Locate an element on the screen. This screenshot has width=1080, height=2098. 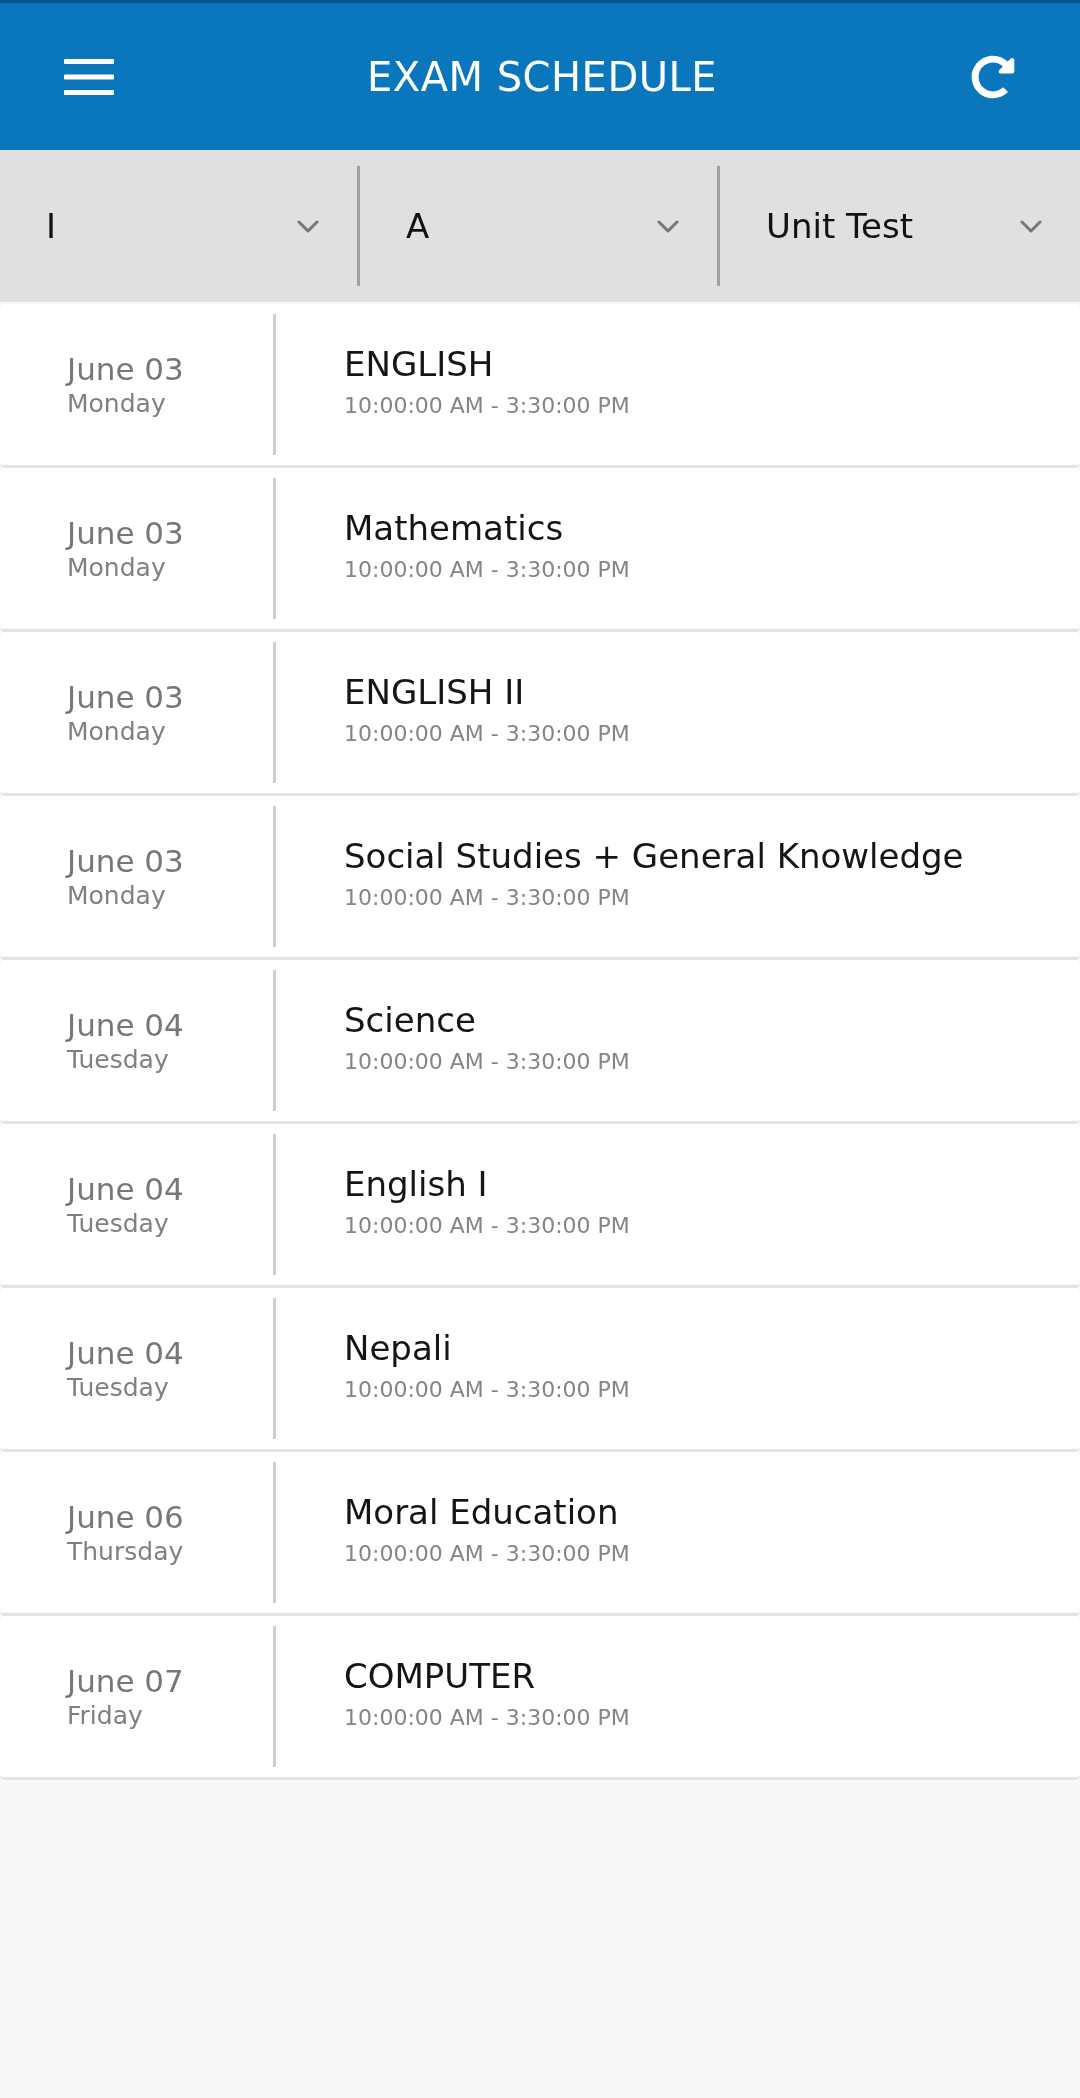
screen-title: EXAM SCHEDULE is located at coordinates (542, 76).